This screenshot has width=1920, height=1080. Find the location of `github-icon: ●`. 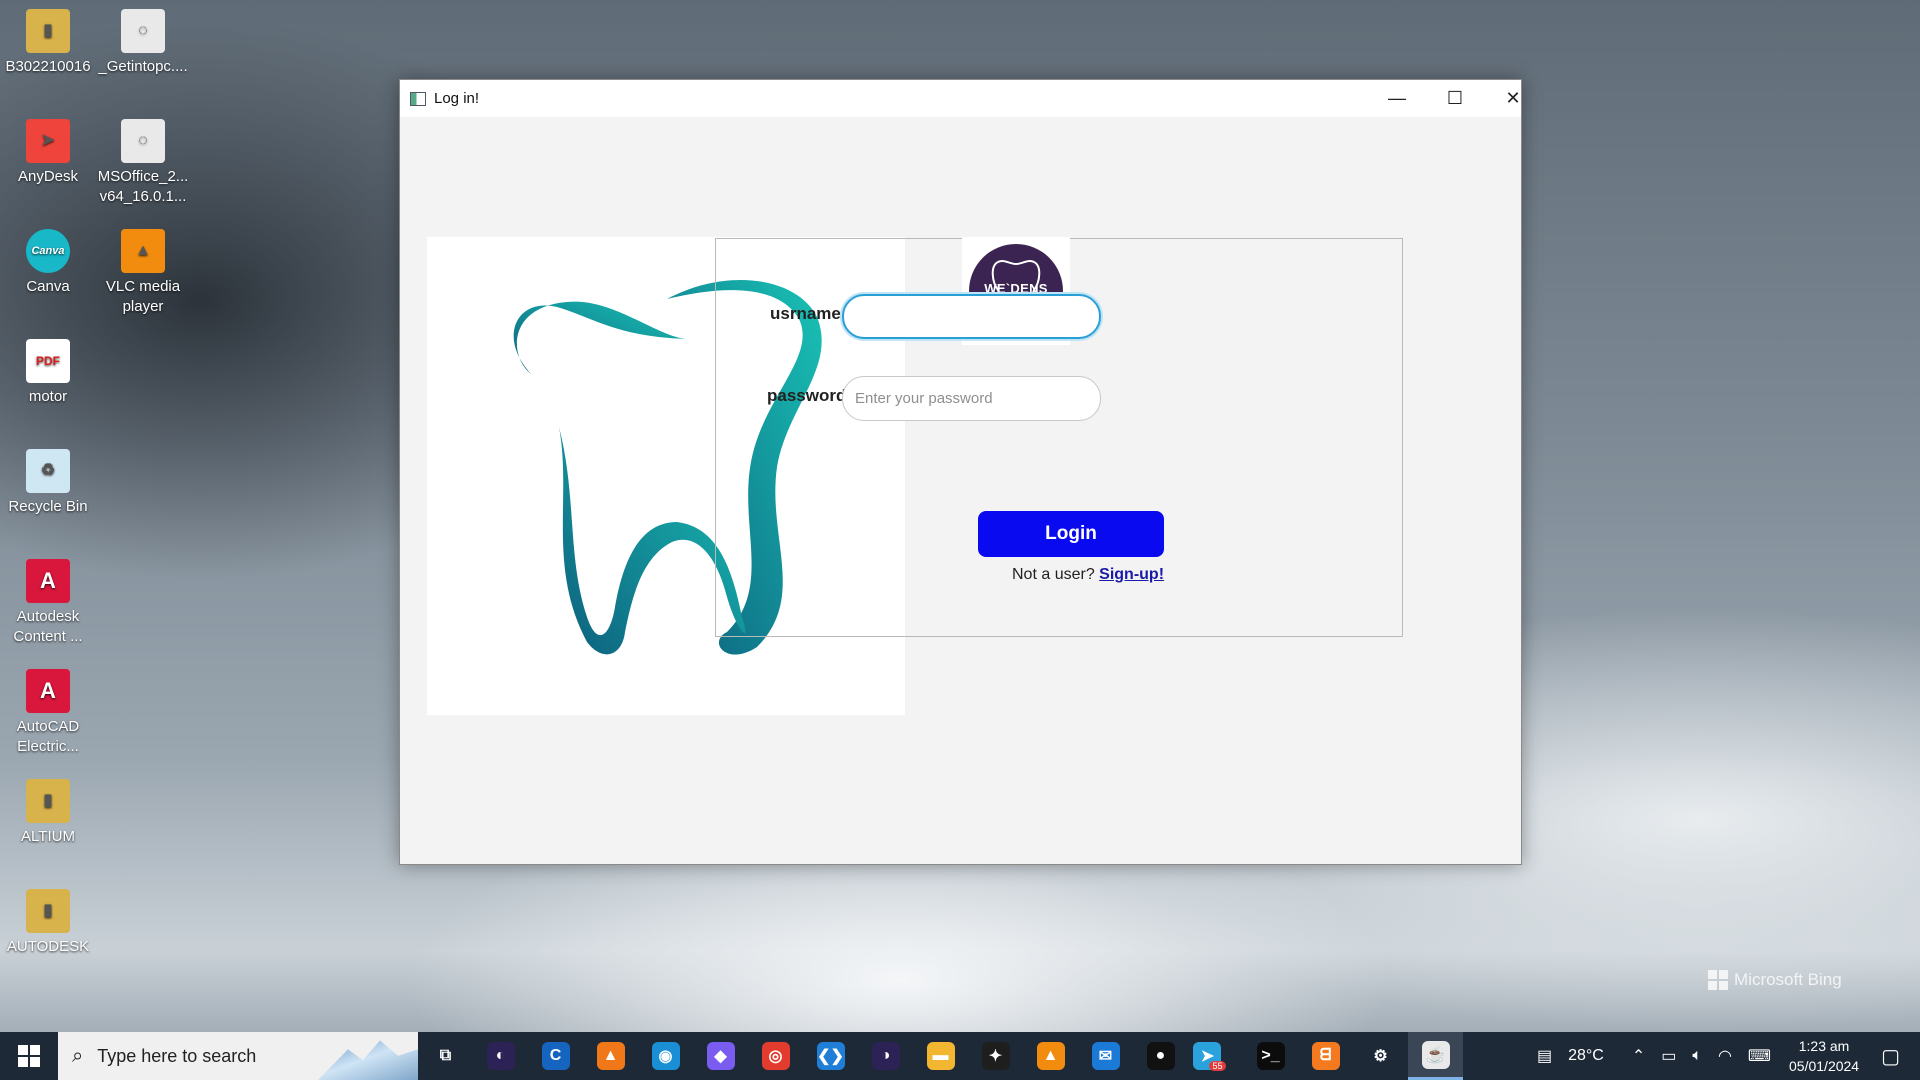

github-icon: ● is located at coordinates (1160, 1056).